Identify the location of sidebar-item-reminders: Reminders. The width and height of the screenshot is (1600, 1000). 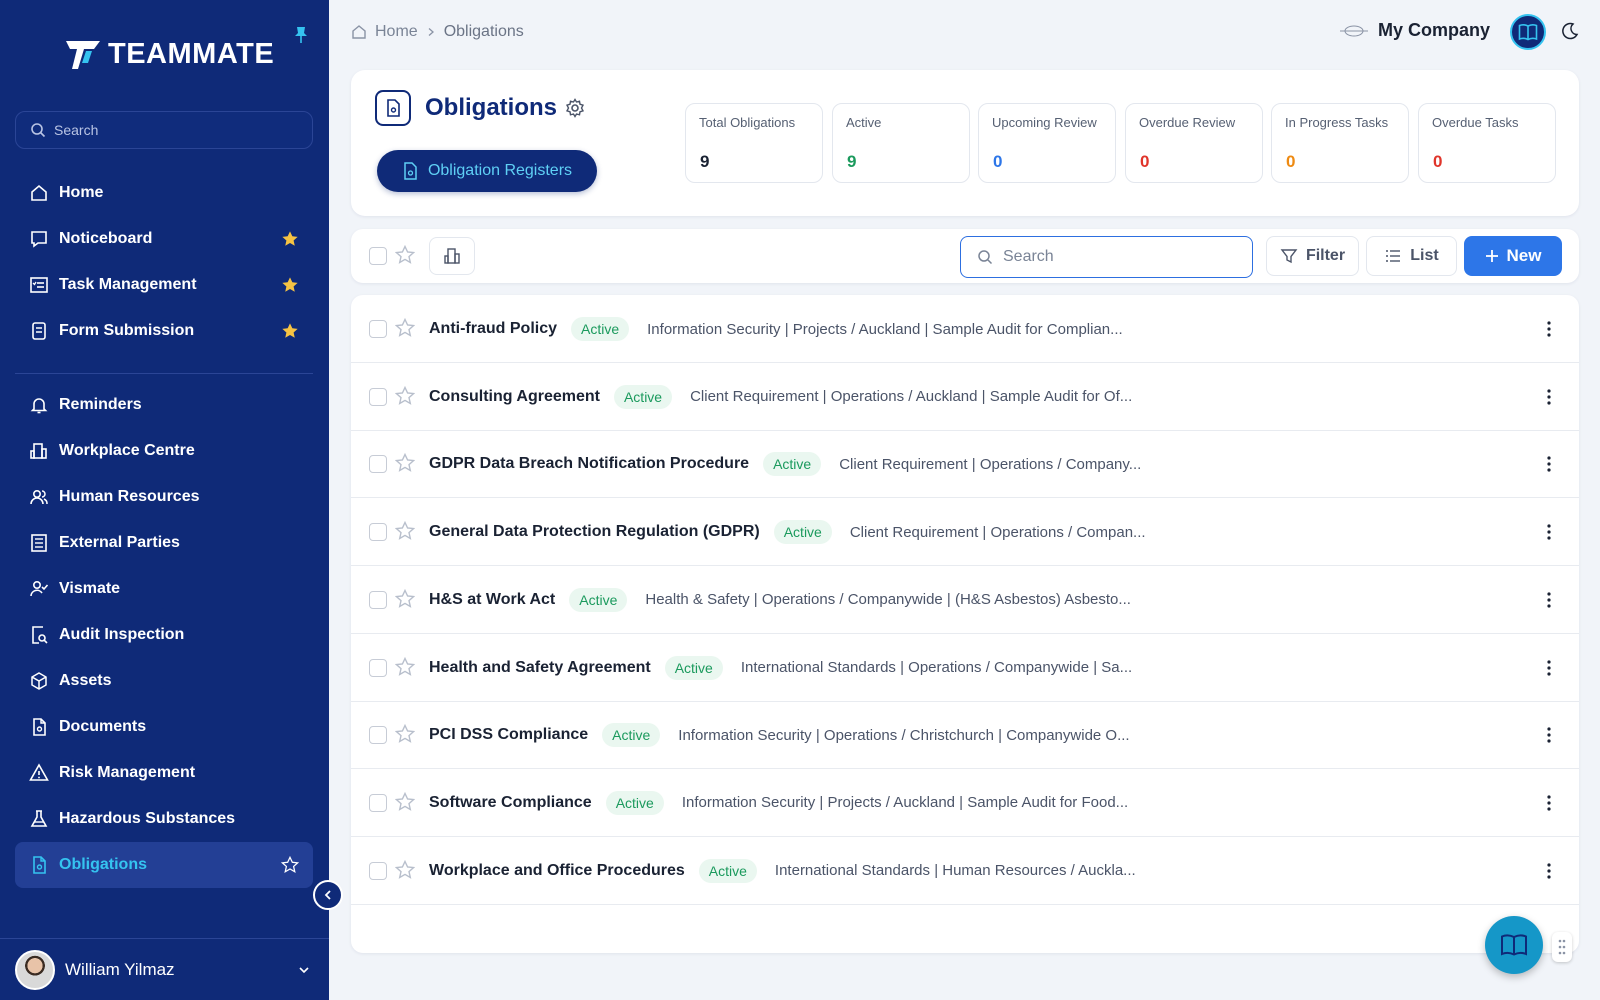
(164, 405).